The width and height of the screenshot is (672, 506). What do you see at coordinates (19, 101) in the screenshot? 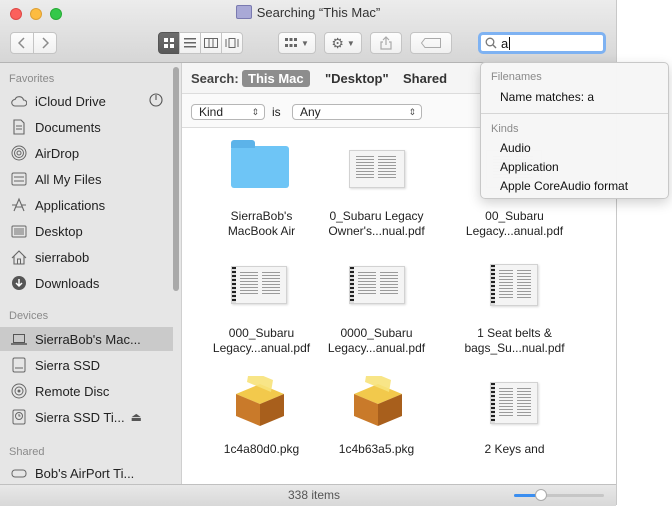
I see `cloud-icon` at bounding box center [19, 101].